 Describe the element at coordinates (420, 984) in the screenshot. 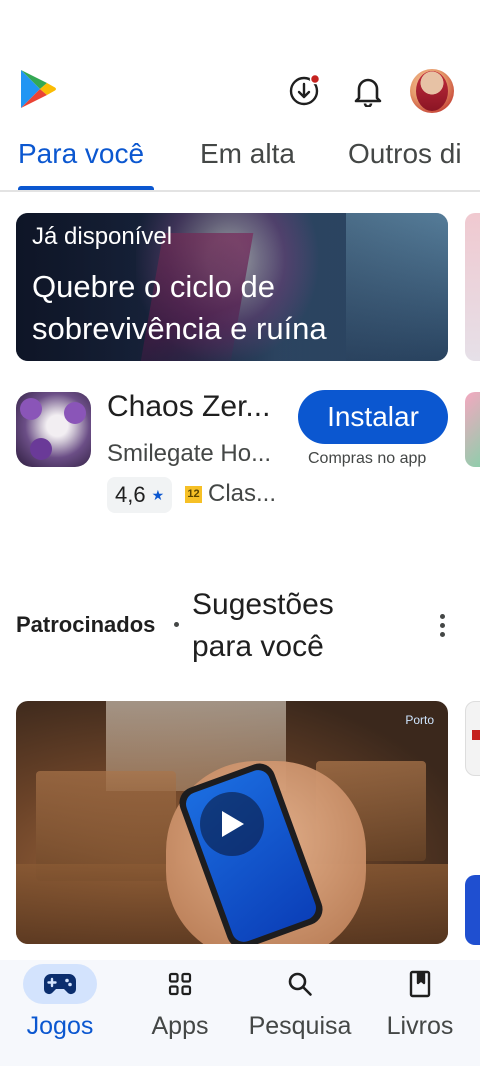

I see `book-icon` at that location.